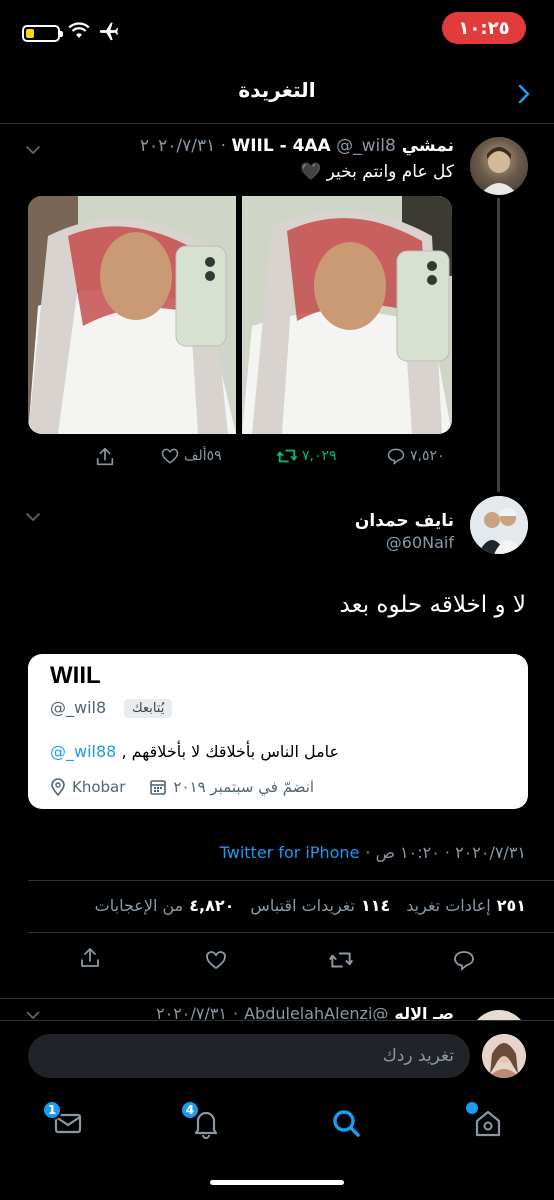  I want to click on bio-mention: @_wil88, so click(83, 751).